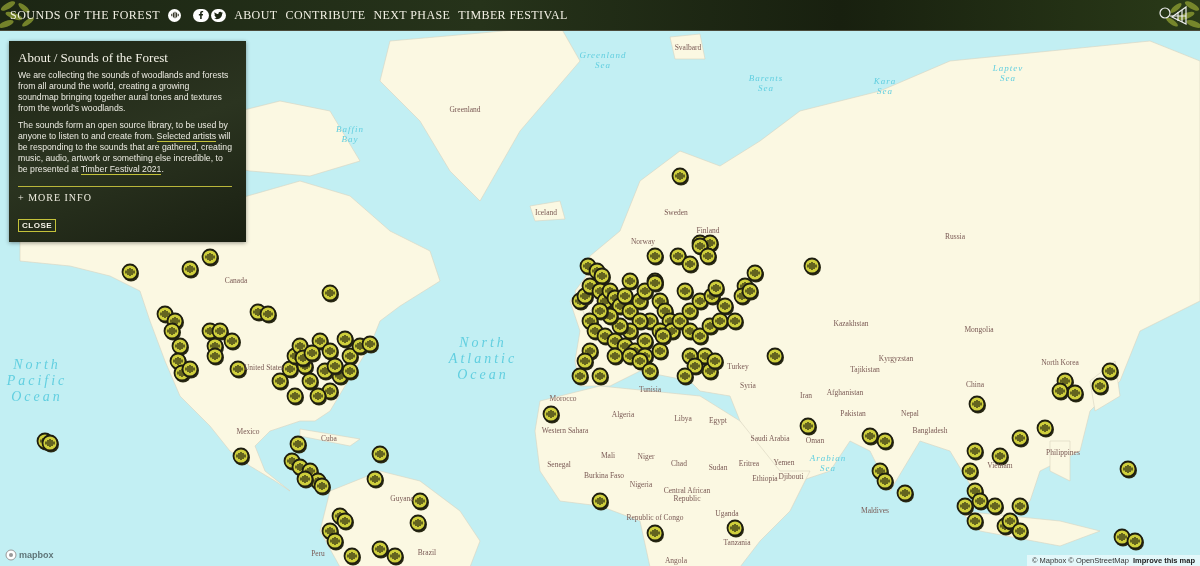  Describe the element at coordinates (93, 58) in the screenshot. I see `panel-title: About / Sounds of the Forest` at that location.